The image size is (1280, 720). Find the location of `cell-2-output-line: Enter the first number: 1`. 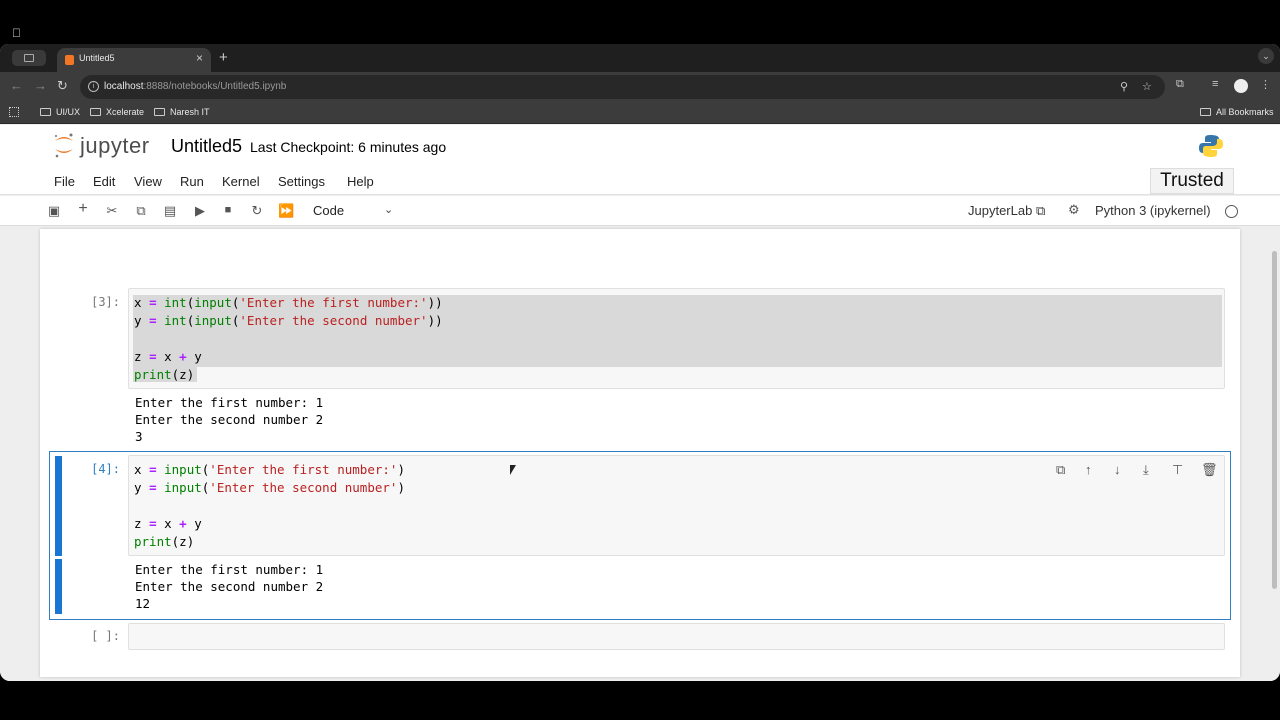

cell-2-output-line: Enter the first number: 1 is located at coordinates (229, 569).